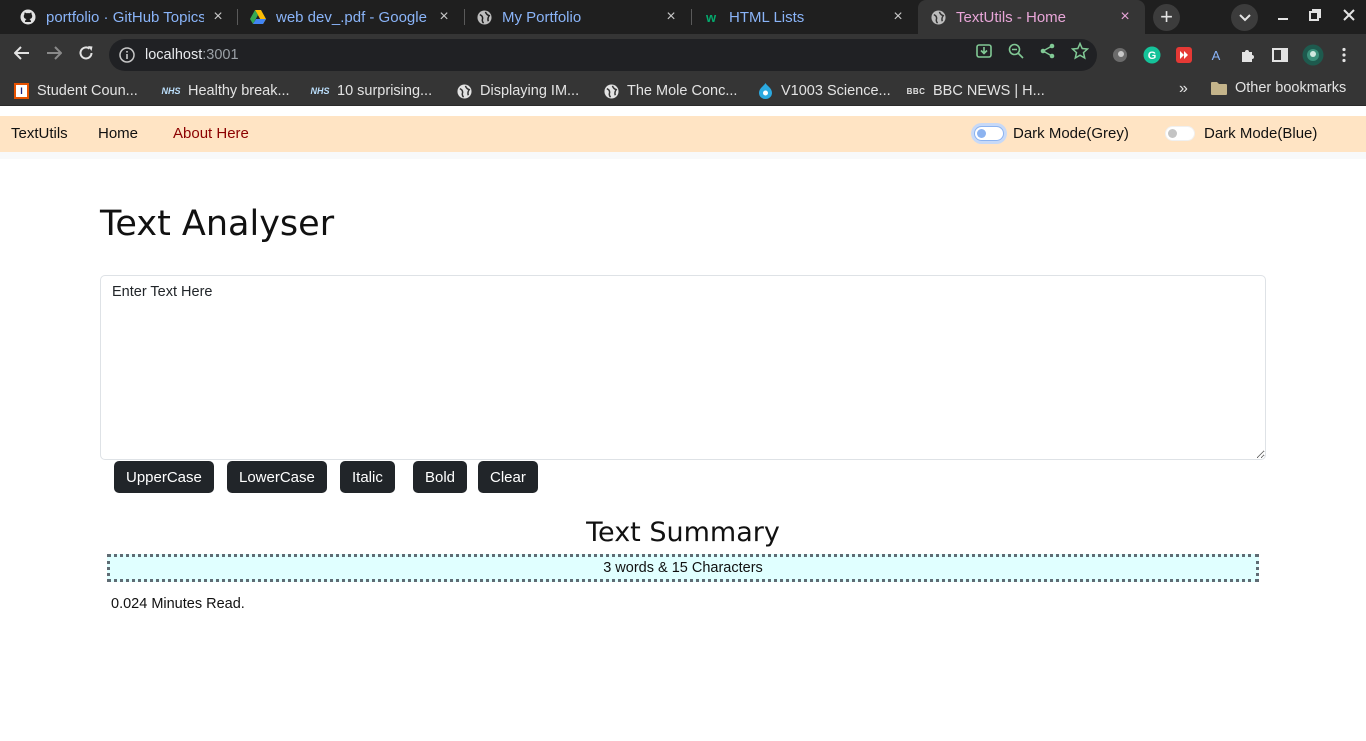  Describe the element at coordinates (217, 224) in the screenshot. I see `page-title: Text Analyser` at that location.